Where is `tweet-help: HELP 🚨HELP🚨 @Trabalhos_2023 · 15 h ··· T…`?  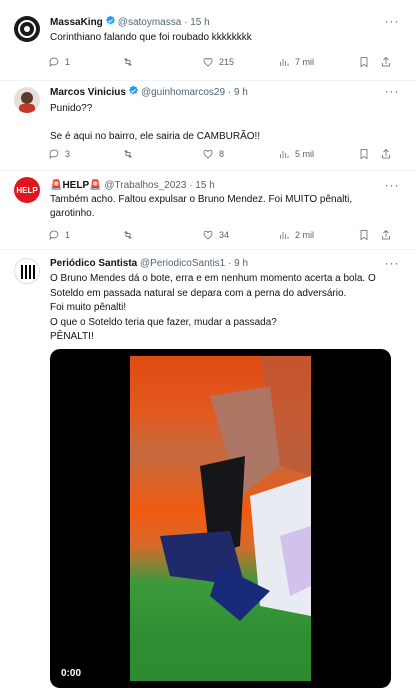
tweet-help: HELP 🚨HELP🚨 @Trabalhos_2023 · 15 h ··· T… is located at coordinates (208, 210).